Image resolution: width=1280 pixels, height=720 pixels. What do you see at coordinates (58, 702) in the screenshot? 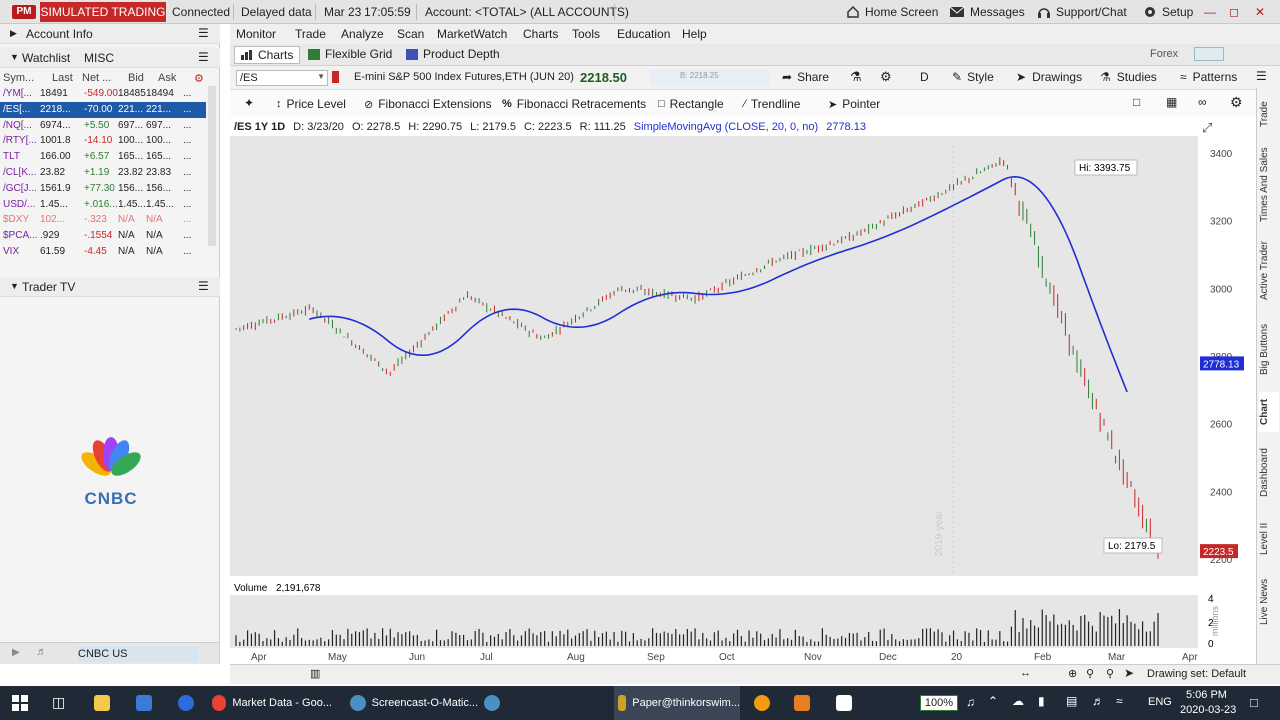
I see `task-view-icon: ◫` at bounding box center [58, 702].